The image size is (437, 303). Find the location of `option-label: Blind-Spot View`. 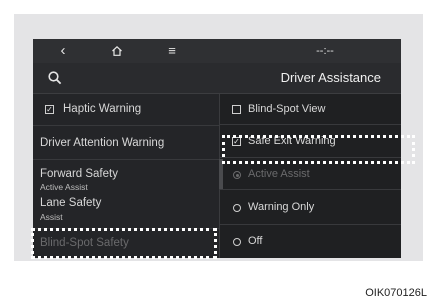

option-label: Blind-Spot View is located at coordinates (287, 109).